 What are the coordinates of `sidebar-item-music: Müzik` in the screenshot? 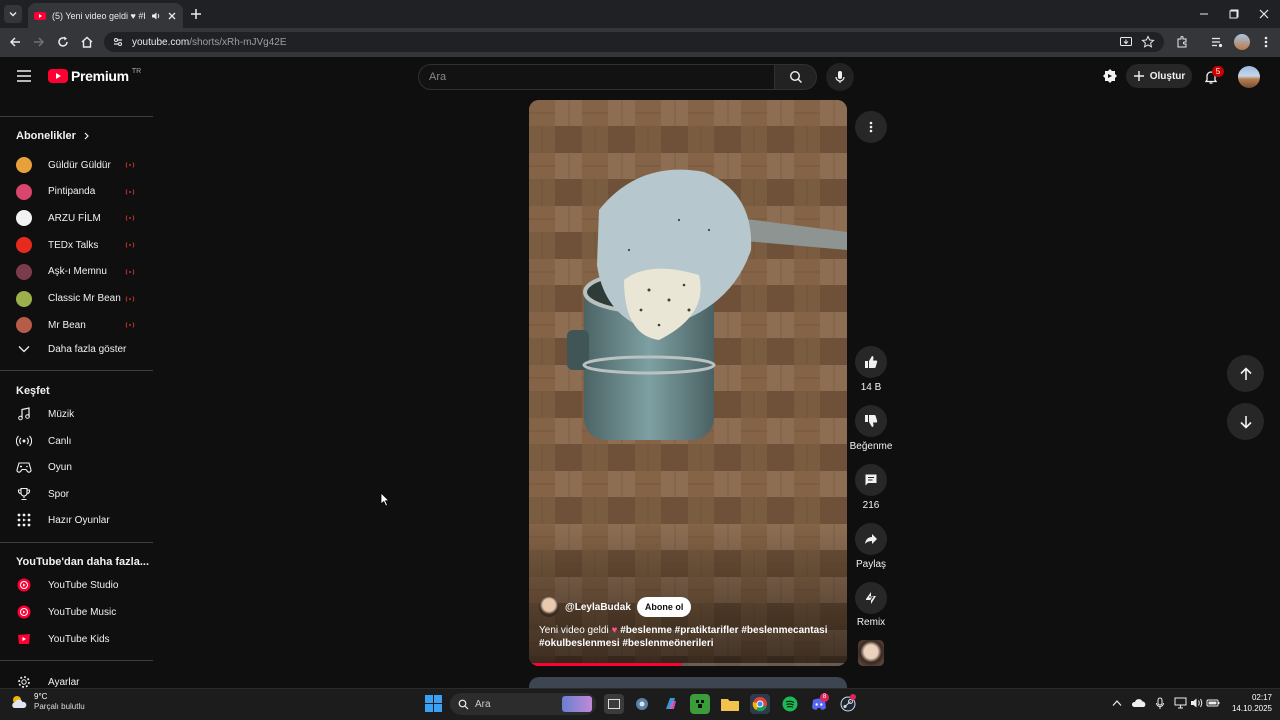 It's located at (76, 414).